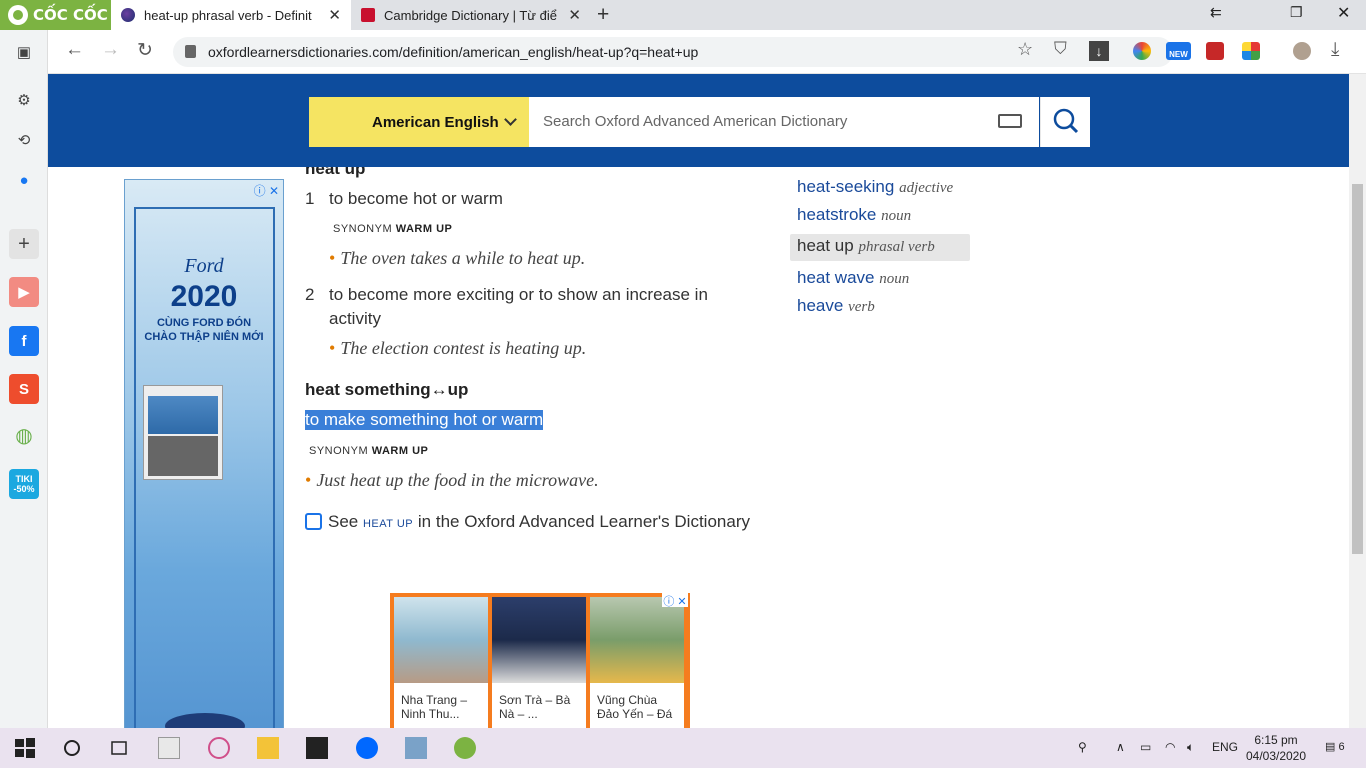 The height and width of the screenshot is (768, 1366). I want to click on show-hidden-icons: ∧, so click(1120, 747).